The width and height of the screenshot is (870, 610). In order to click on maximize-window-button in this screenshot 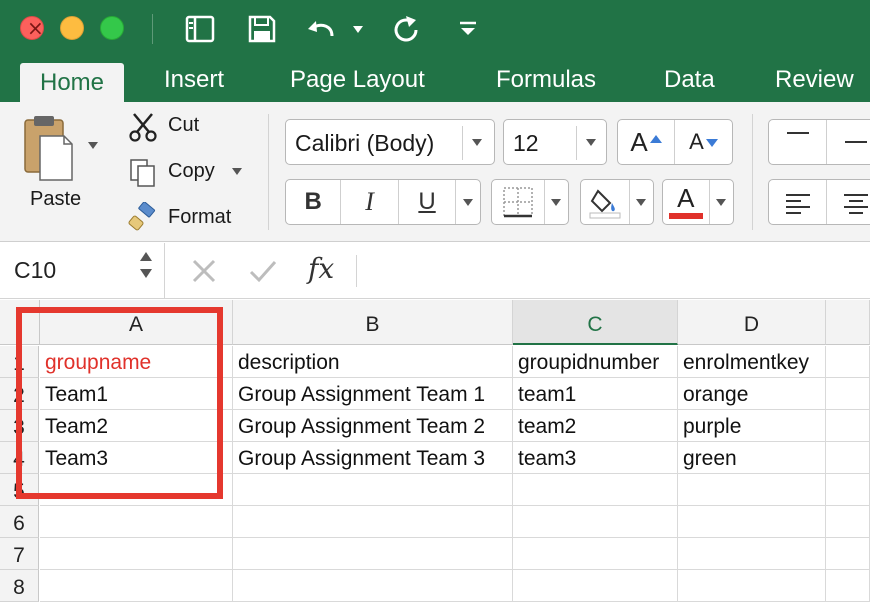, I will do `click(112, 28)`.